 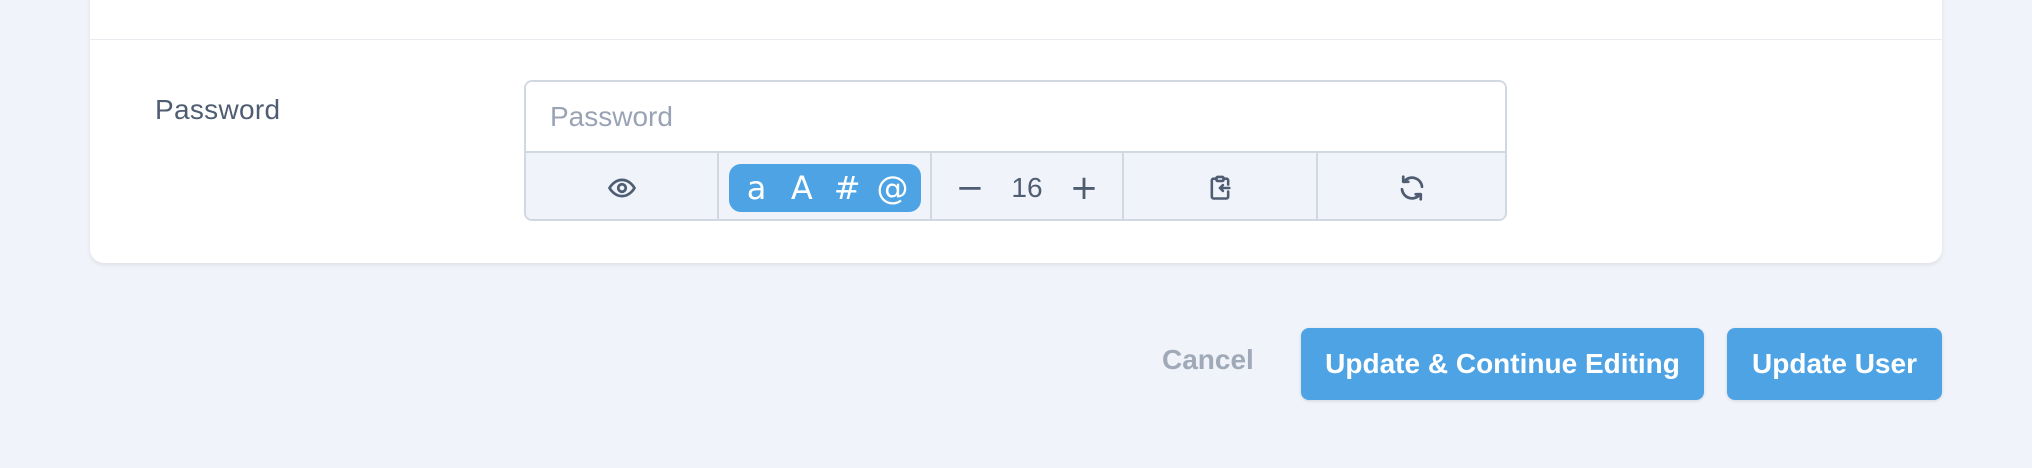 I want to click on regenerate-password-button, so click(x=1411, y=186).